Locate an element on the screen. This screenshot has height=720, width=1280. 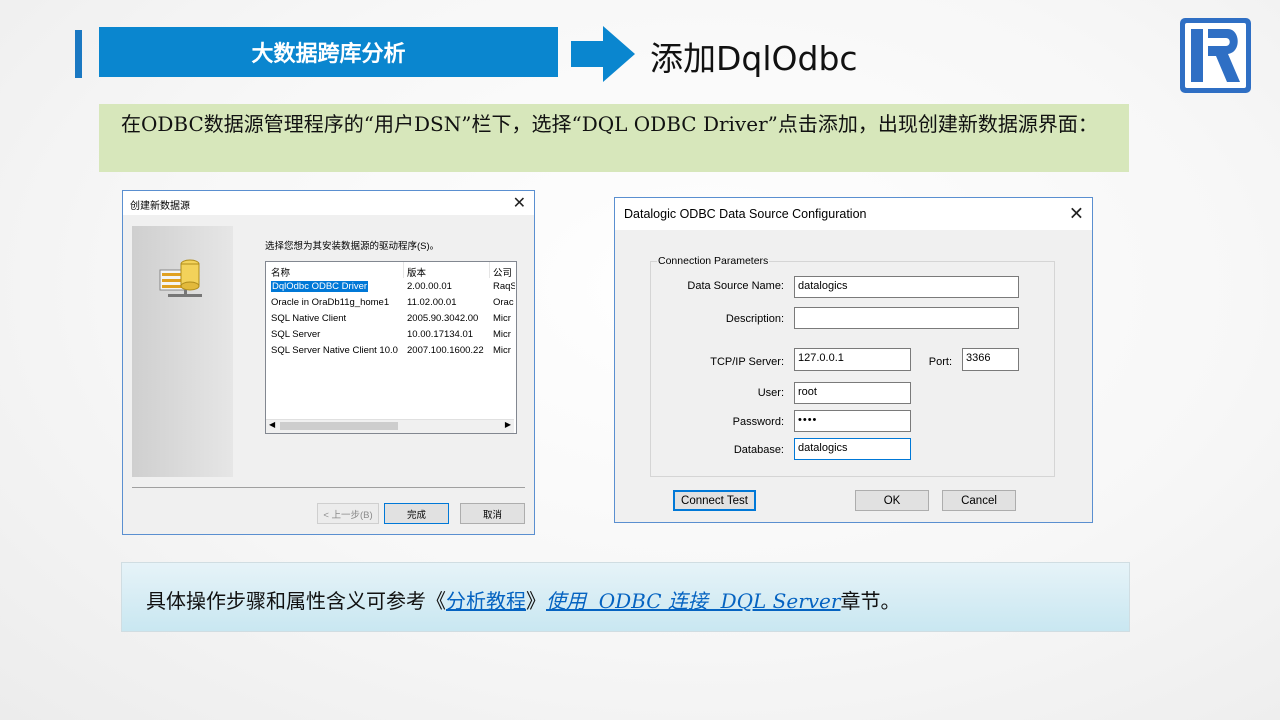
tcpip-label: TCP/IP Server: is located at coordinates (747, 362).